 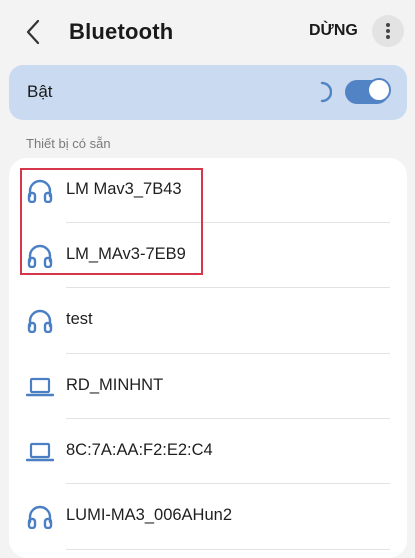 What do you see at coordinates (208, 320) in the screenshot?
I see `device-row: test` at bounding box center [208, 320].